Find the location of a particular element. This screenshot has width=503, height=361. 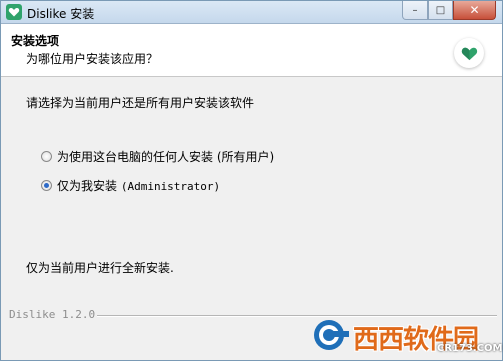

heart-logo-icon is located at coordinates (469, 53).